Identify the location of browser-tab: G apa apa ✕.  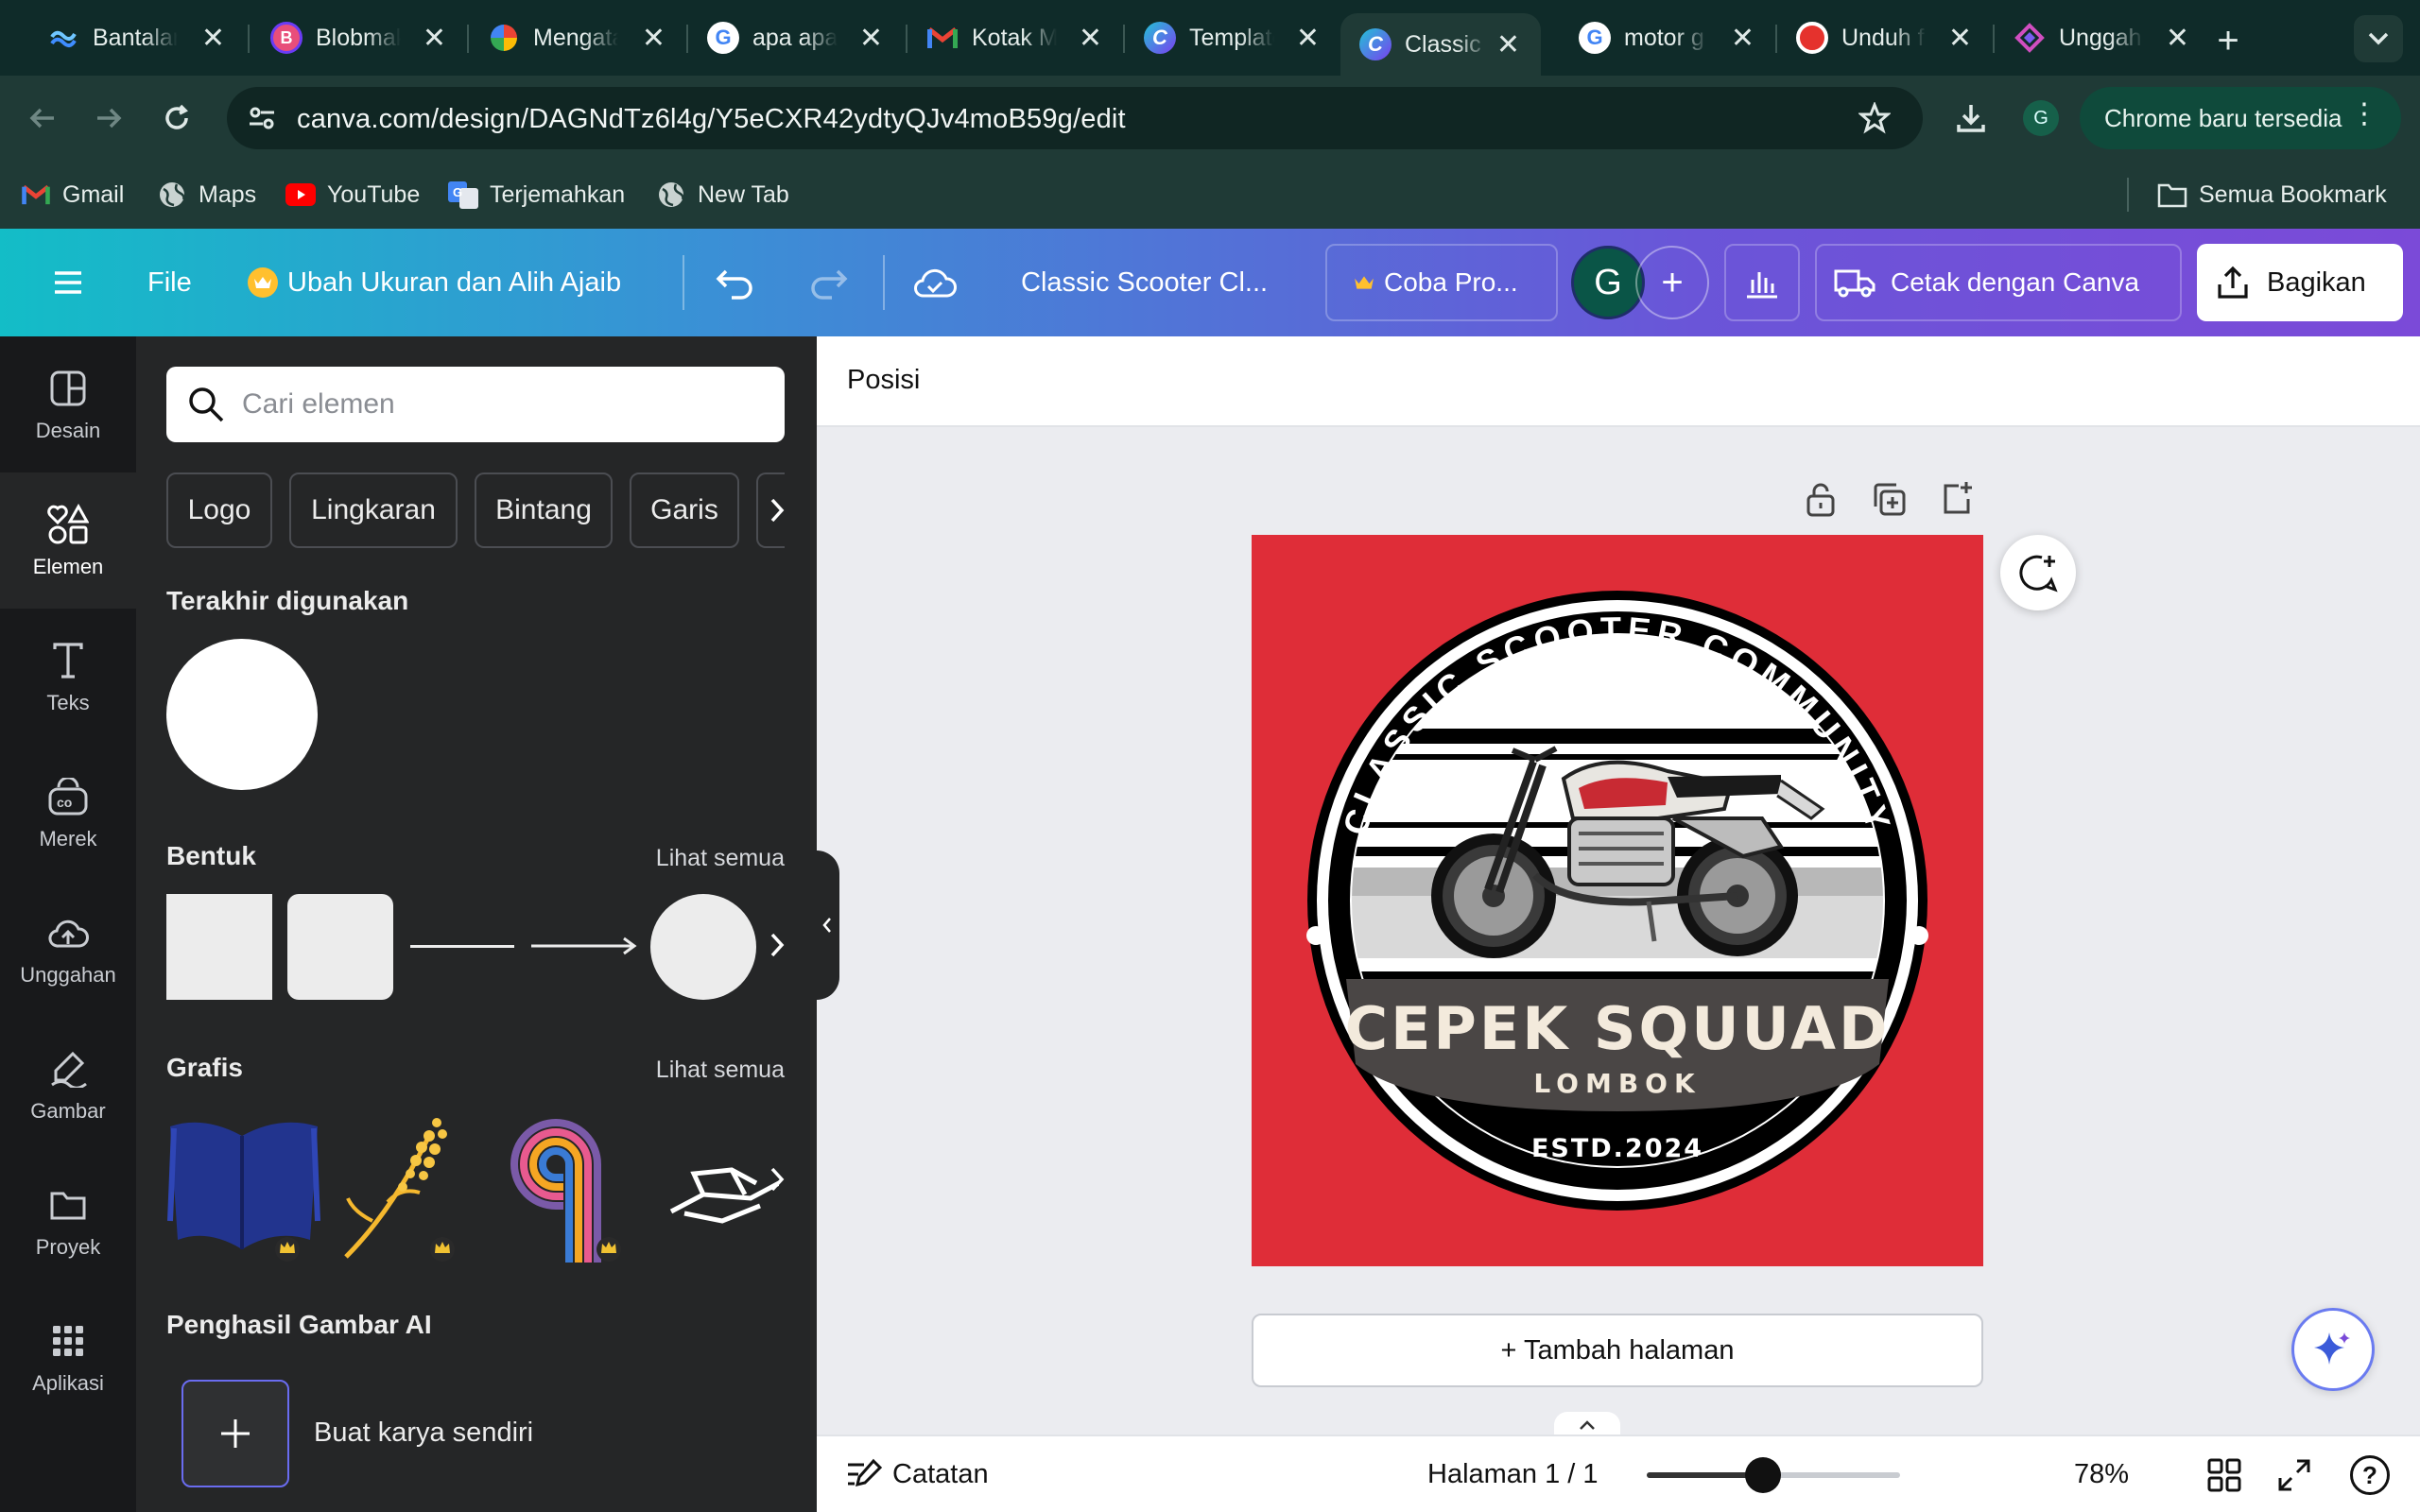
(796, 37).